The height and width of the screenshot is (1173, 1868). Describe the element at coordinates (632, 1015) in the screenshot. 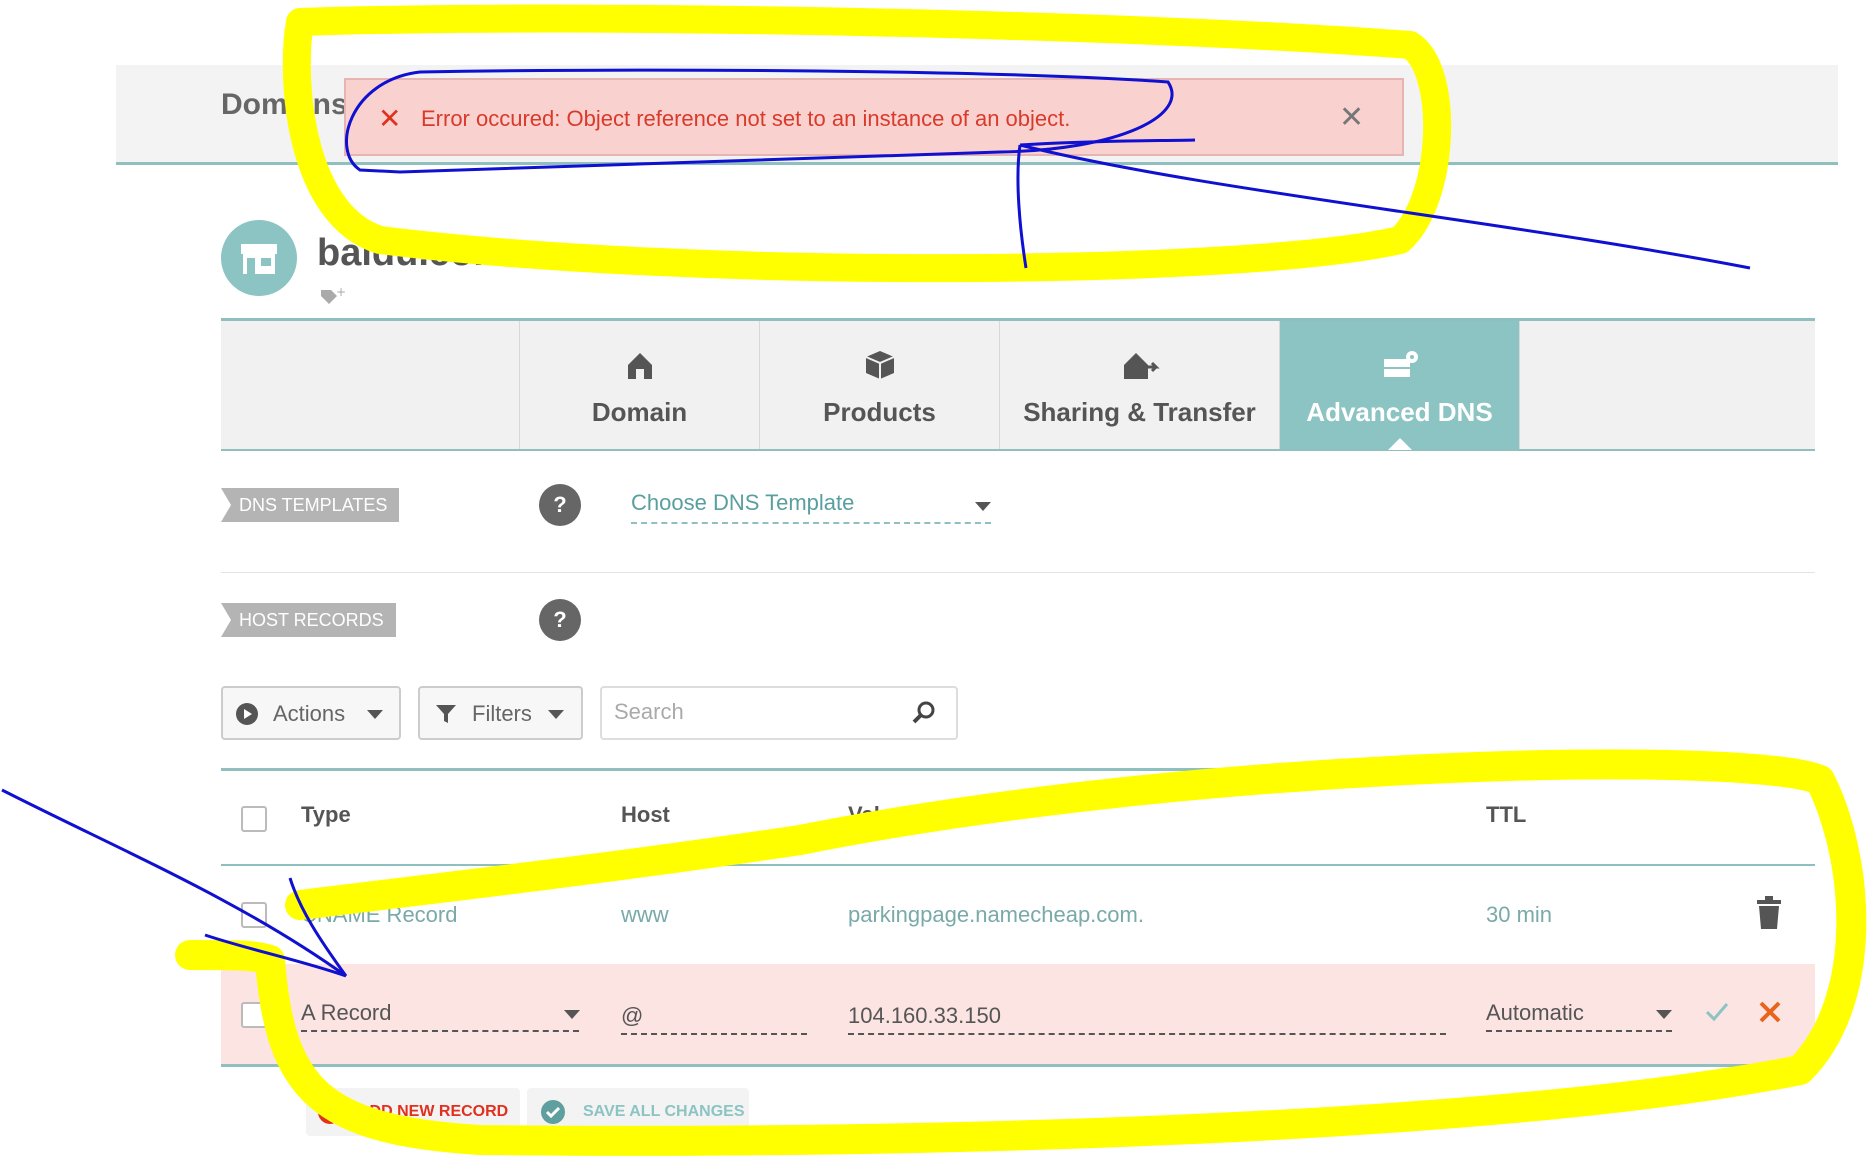

I see `host-value: @` at that location.